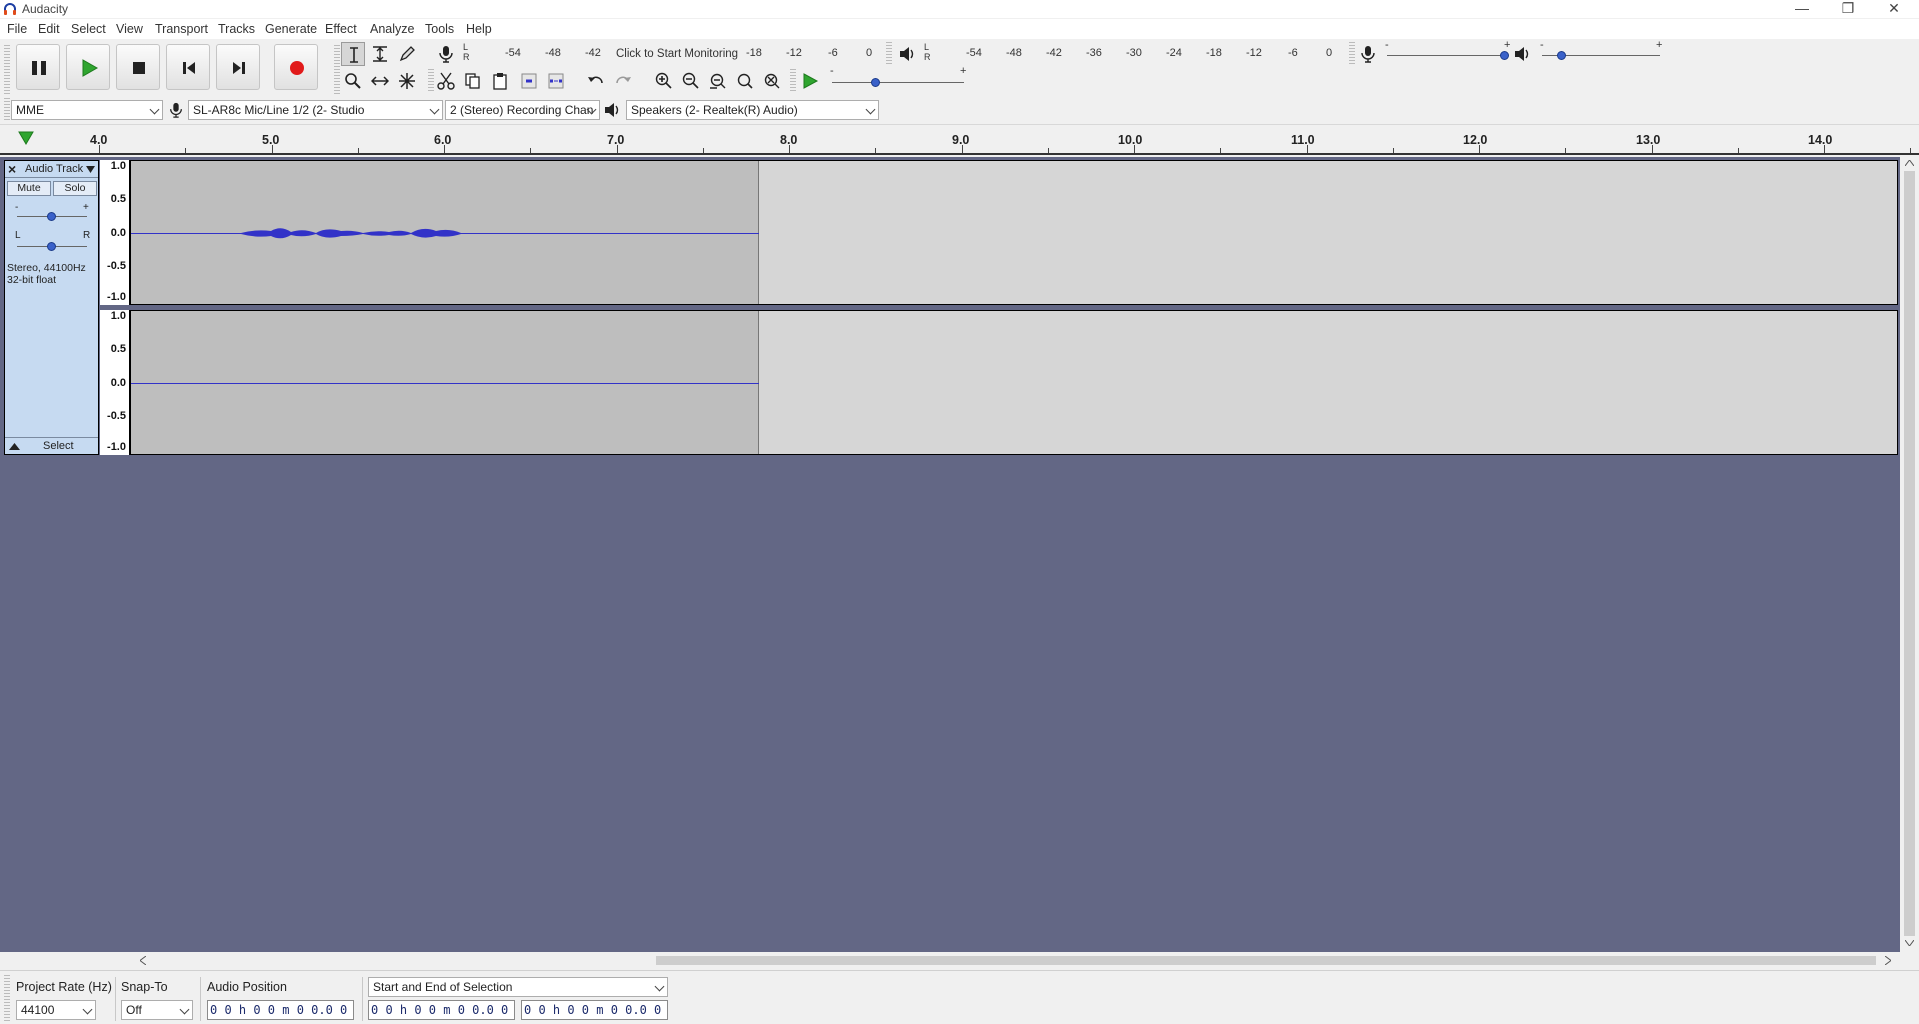 Image resolution: width=1919 pixels, height=1024 pixels. I want to click on copy-icon, so click(472, 81).